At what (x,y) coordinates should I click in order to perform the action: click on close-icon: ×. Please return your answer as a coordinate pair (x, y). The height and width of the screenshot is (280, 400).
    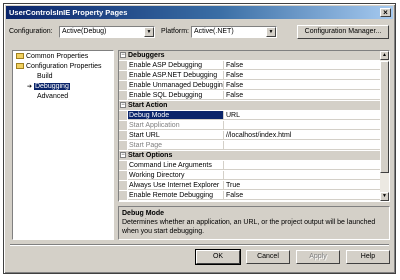
    Looking at the image, I should click on (385, 12).